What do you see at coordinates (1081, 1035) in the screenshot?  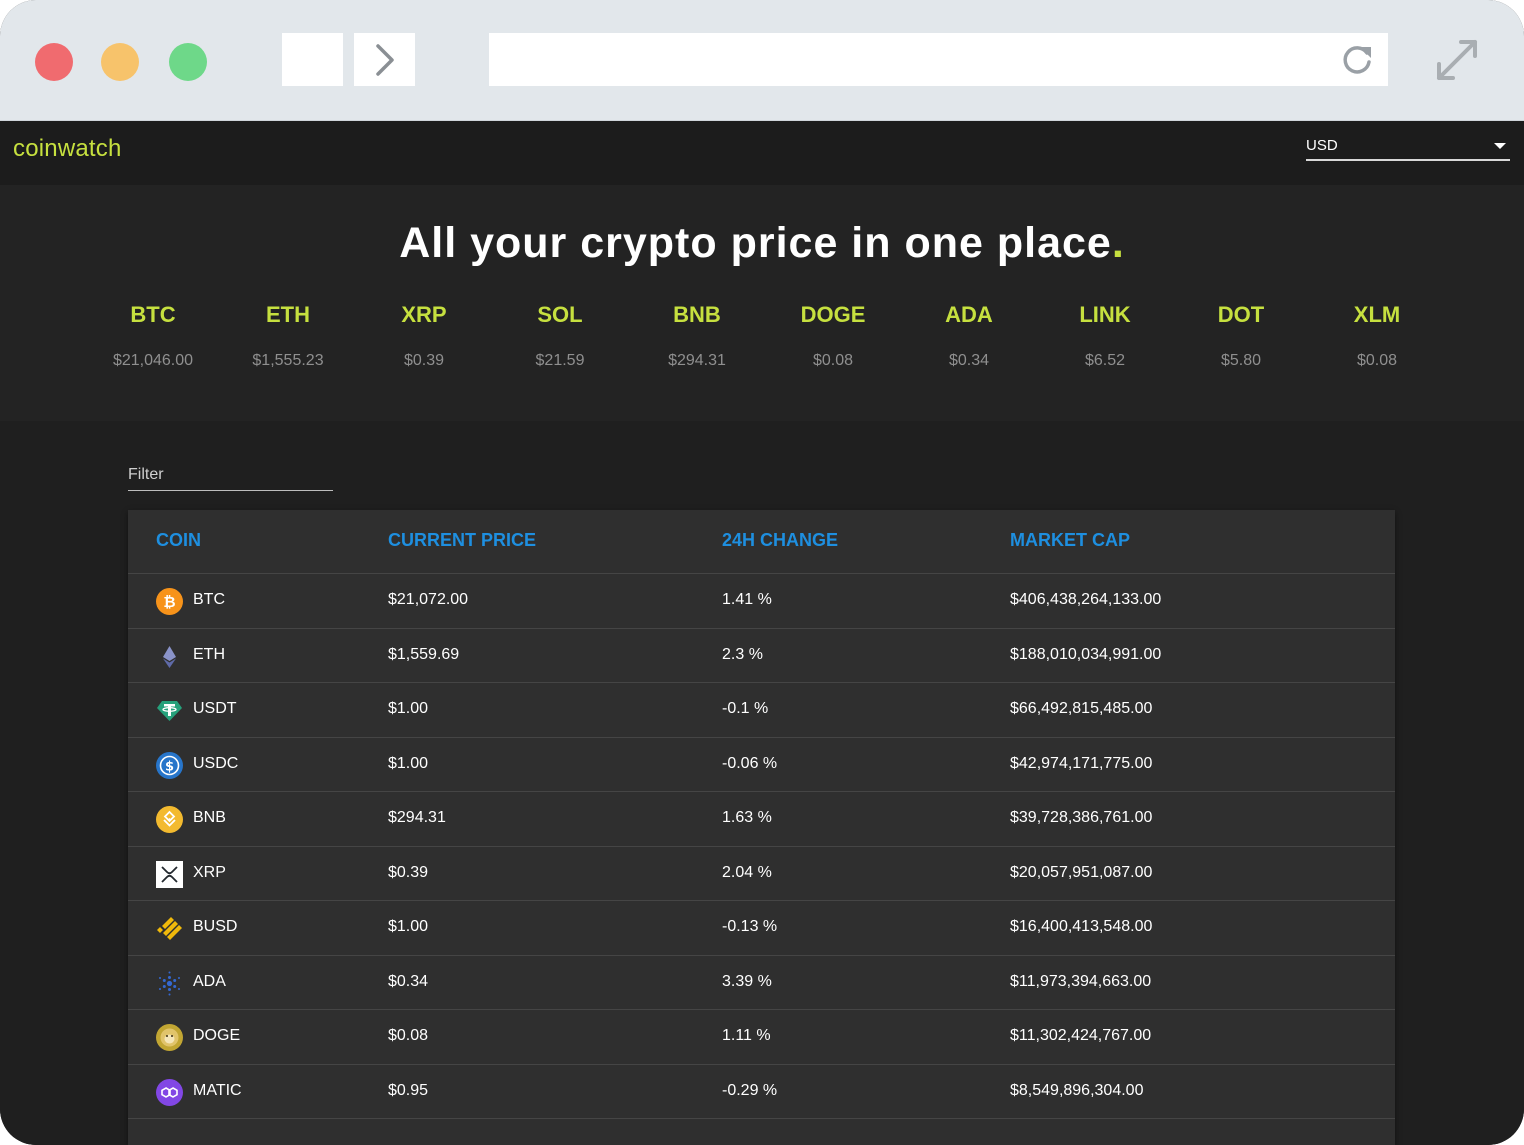 I see `coin-market-cap: $11,302,424,767.00` at bounding box center [1081, 1035].